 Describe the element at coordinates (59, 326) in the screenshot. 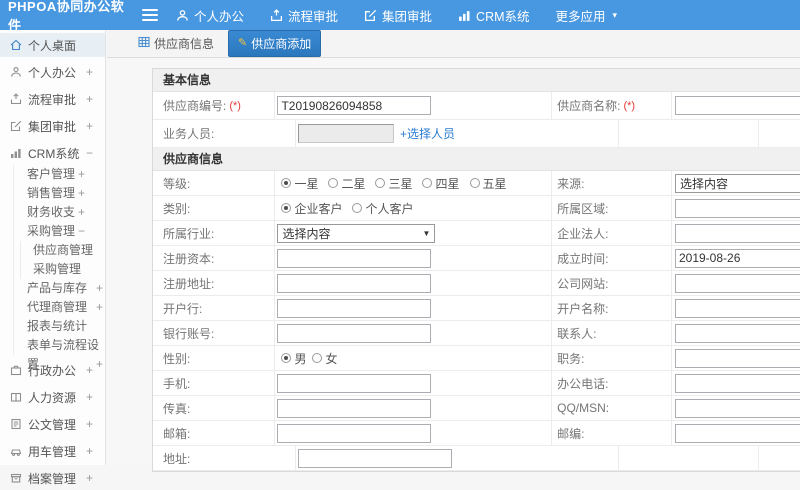

I see `sidebar-item-reports-stats: 报表与统计` at that location.